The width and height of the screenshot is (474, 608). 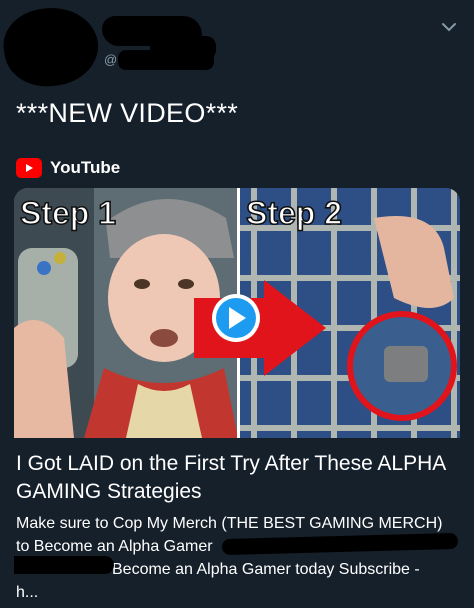 I want to click on youtube-logo-icon, so click(x=29, y=168).